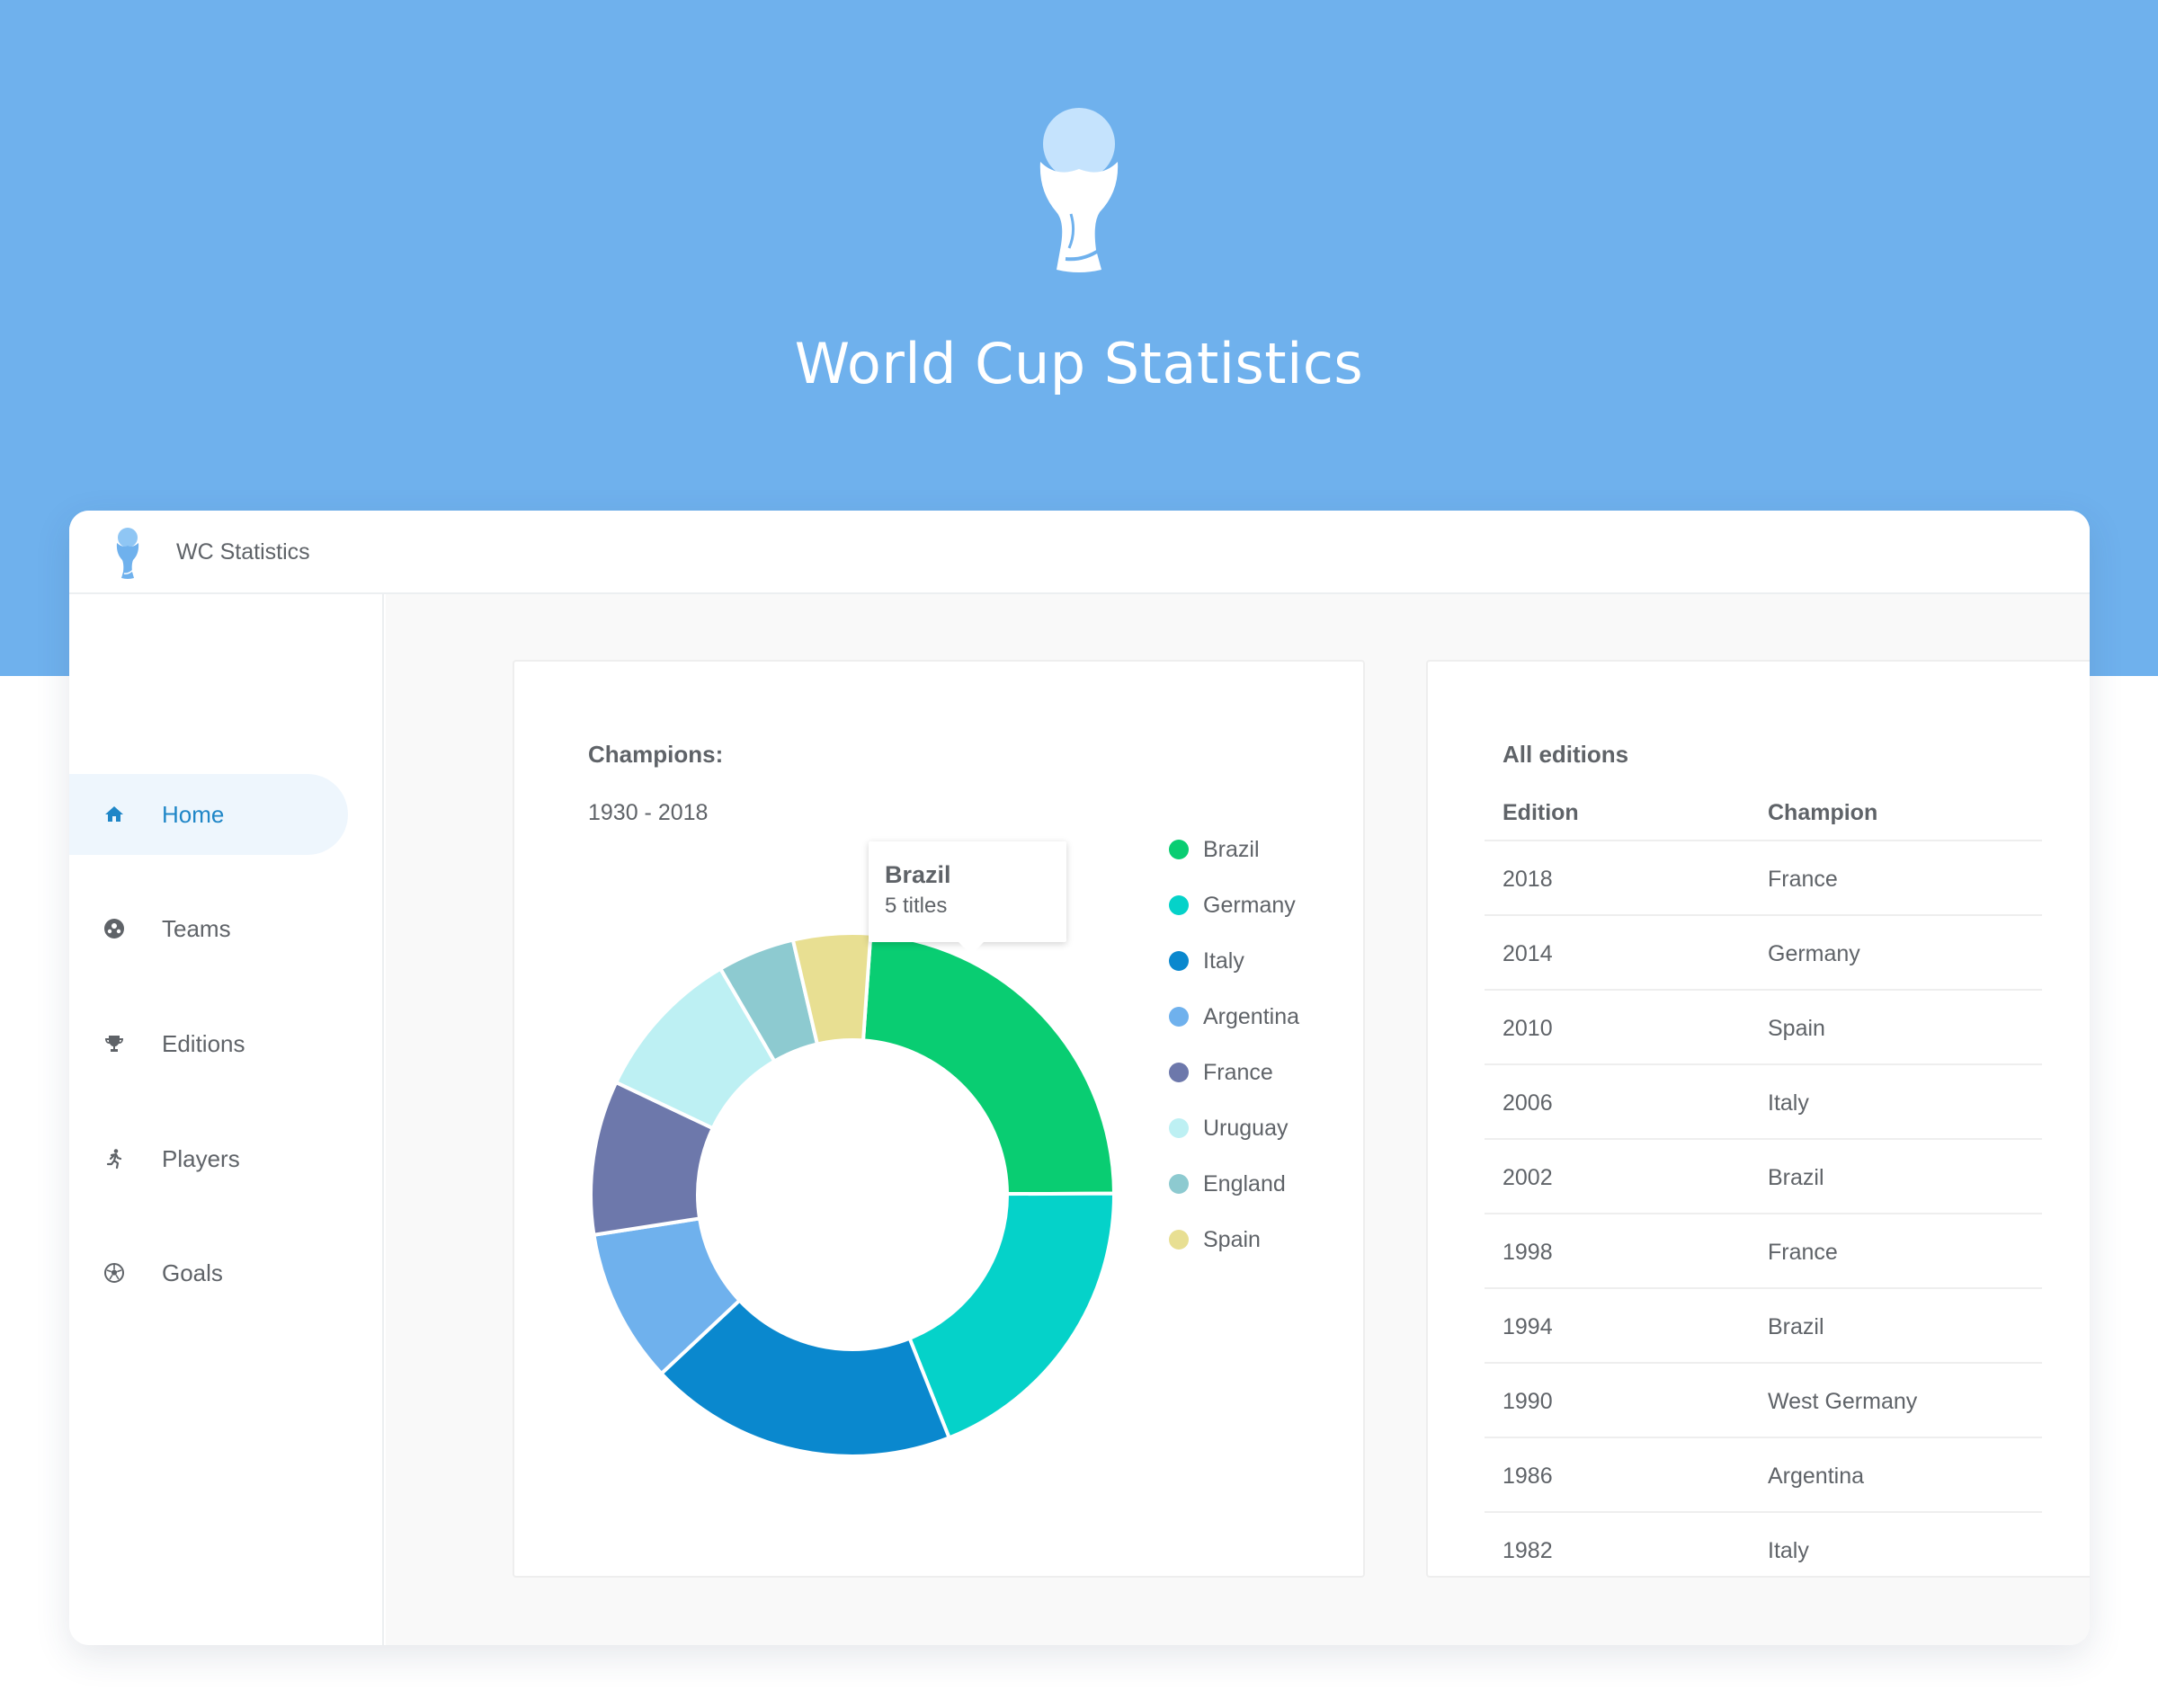 Image resolution: width=2158 pixels, height=1708 pixels. Describe the element at coordinates (968, 898) in the screenshot. I see `chart-tooltip: Brazil 5 titles` at that location.